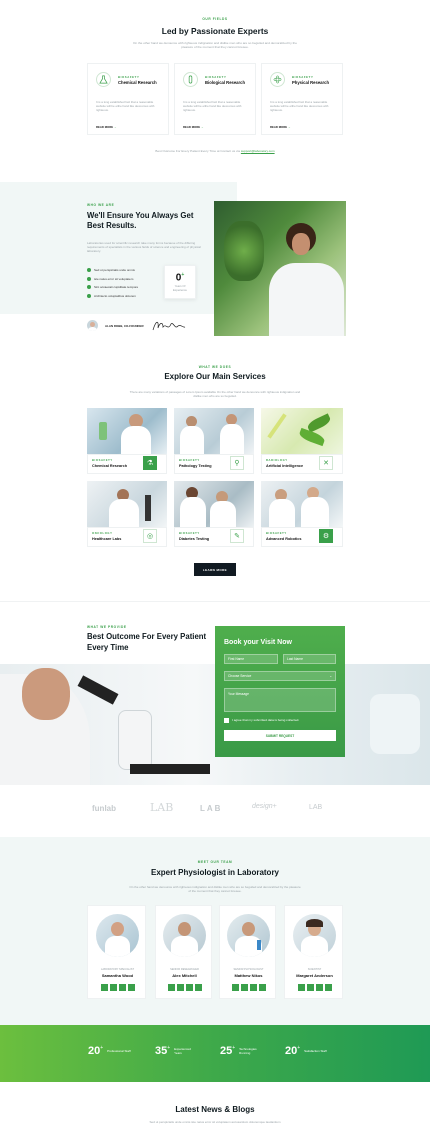 The image size is (430, 1129). What do you see at coordinates (225, 82) in the screenshot?
I see `field-card-title: Biological Research` at bounding box center [225, 82].